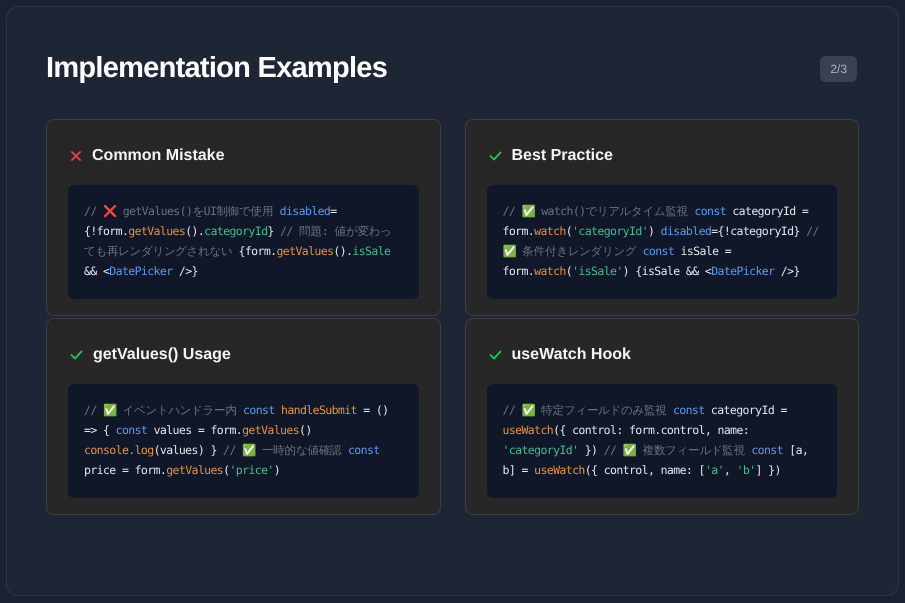  Describe the element at coordinates (661, 441) in the screenshot. I see `code-block: // ✅ 特定フィールドのみ監視 const categoryId = useWatch({ control: form.control, name: 'categoryId' }) // ✅ 複数フィールド監視 const [a, b] = useWatch({ control, name: ['a', 'b'] })` at that location.